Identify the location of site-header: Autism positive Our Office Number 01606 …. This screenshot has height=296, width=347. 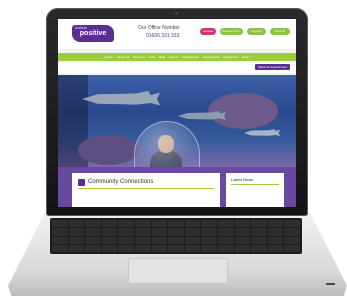
(177, 34).